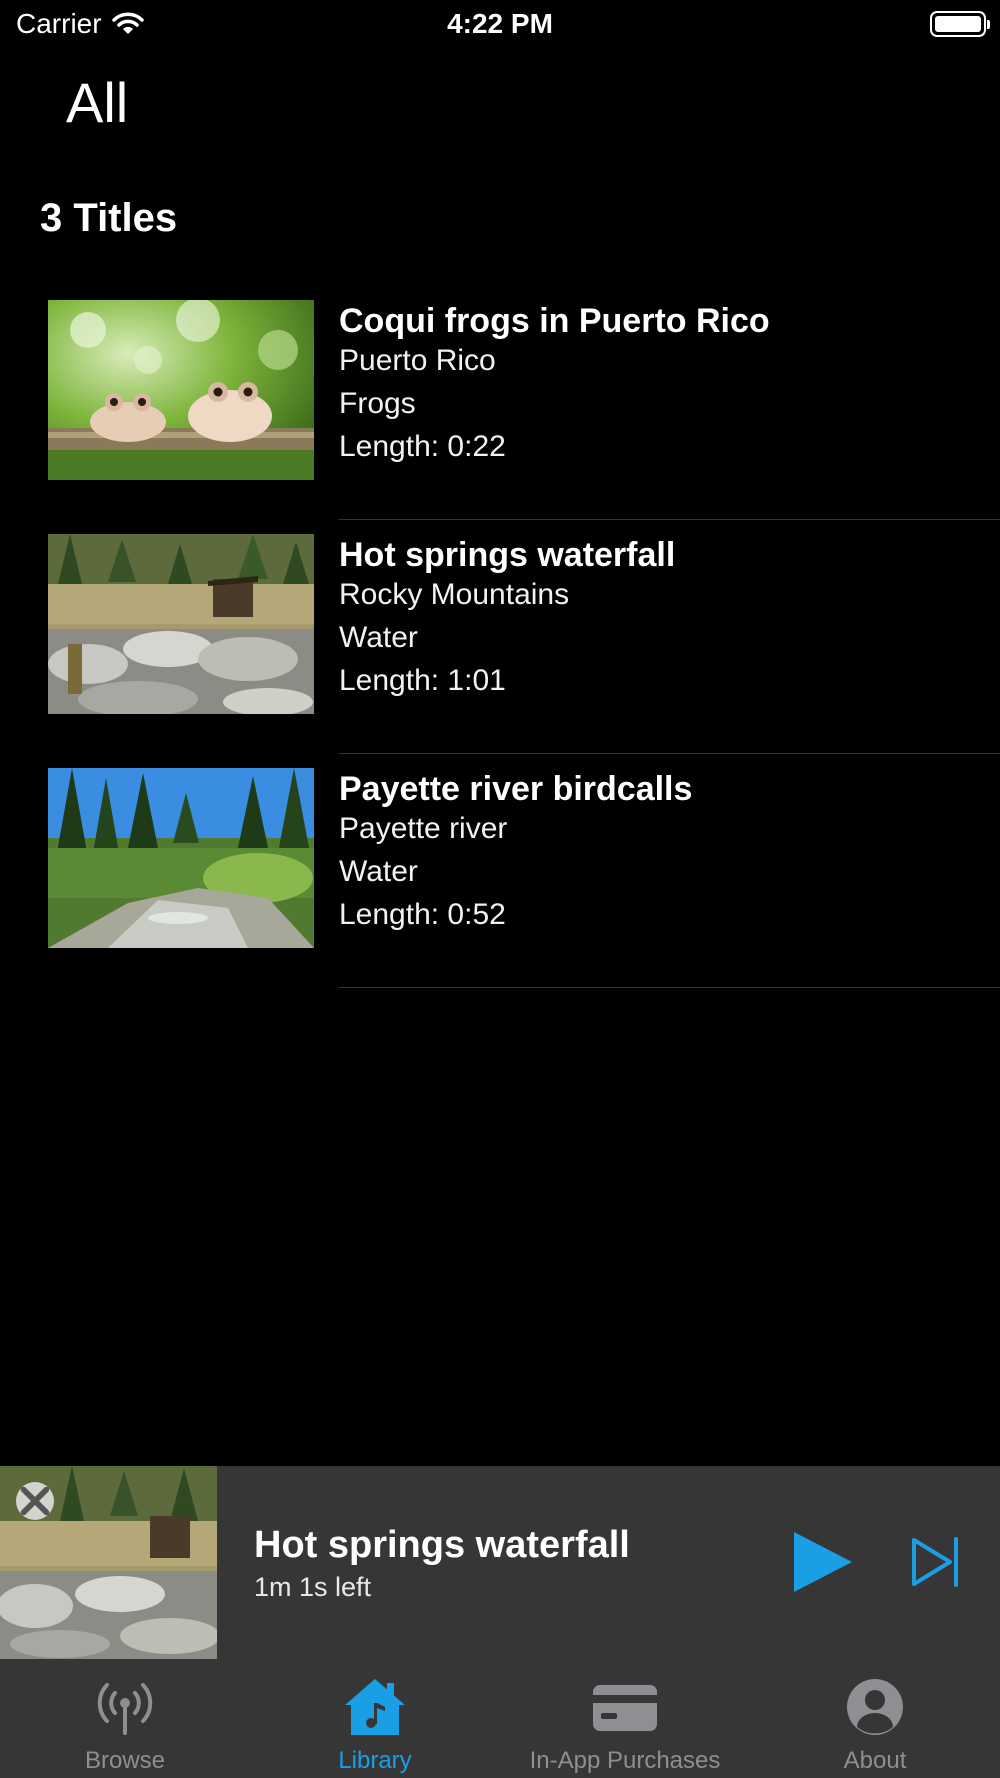 This screenshot has width=1000, height=1778. Describe the element at coordinates (936, 1562) in the screenshot. I see `skip-forward-icon` at that location.